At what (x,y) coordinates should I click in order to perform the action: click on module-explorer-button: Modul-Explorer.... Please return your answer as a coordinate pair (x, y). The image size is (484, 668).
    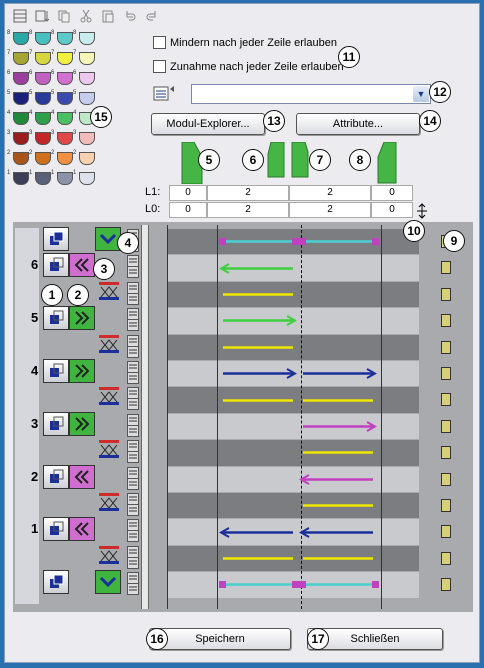
    Looking at the image, I should click on (208, 124).